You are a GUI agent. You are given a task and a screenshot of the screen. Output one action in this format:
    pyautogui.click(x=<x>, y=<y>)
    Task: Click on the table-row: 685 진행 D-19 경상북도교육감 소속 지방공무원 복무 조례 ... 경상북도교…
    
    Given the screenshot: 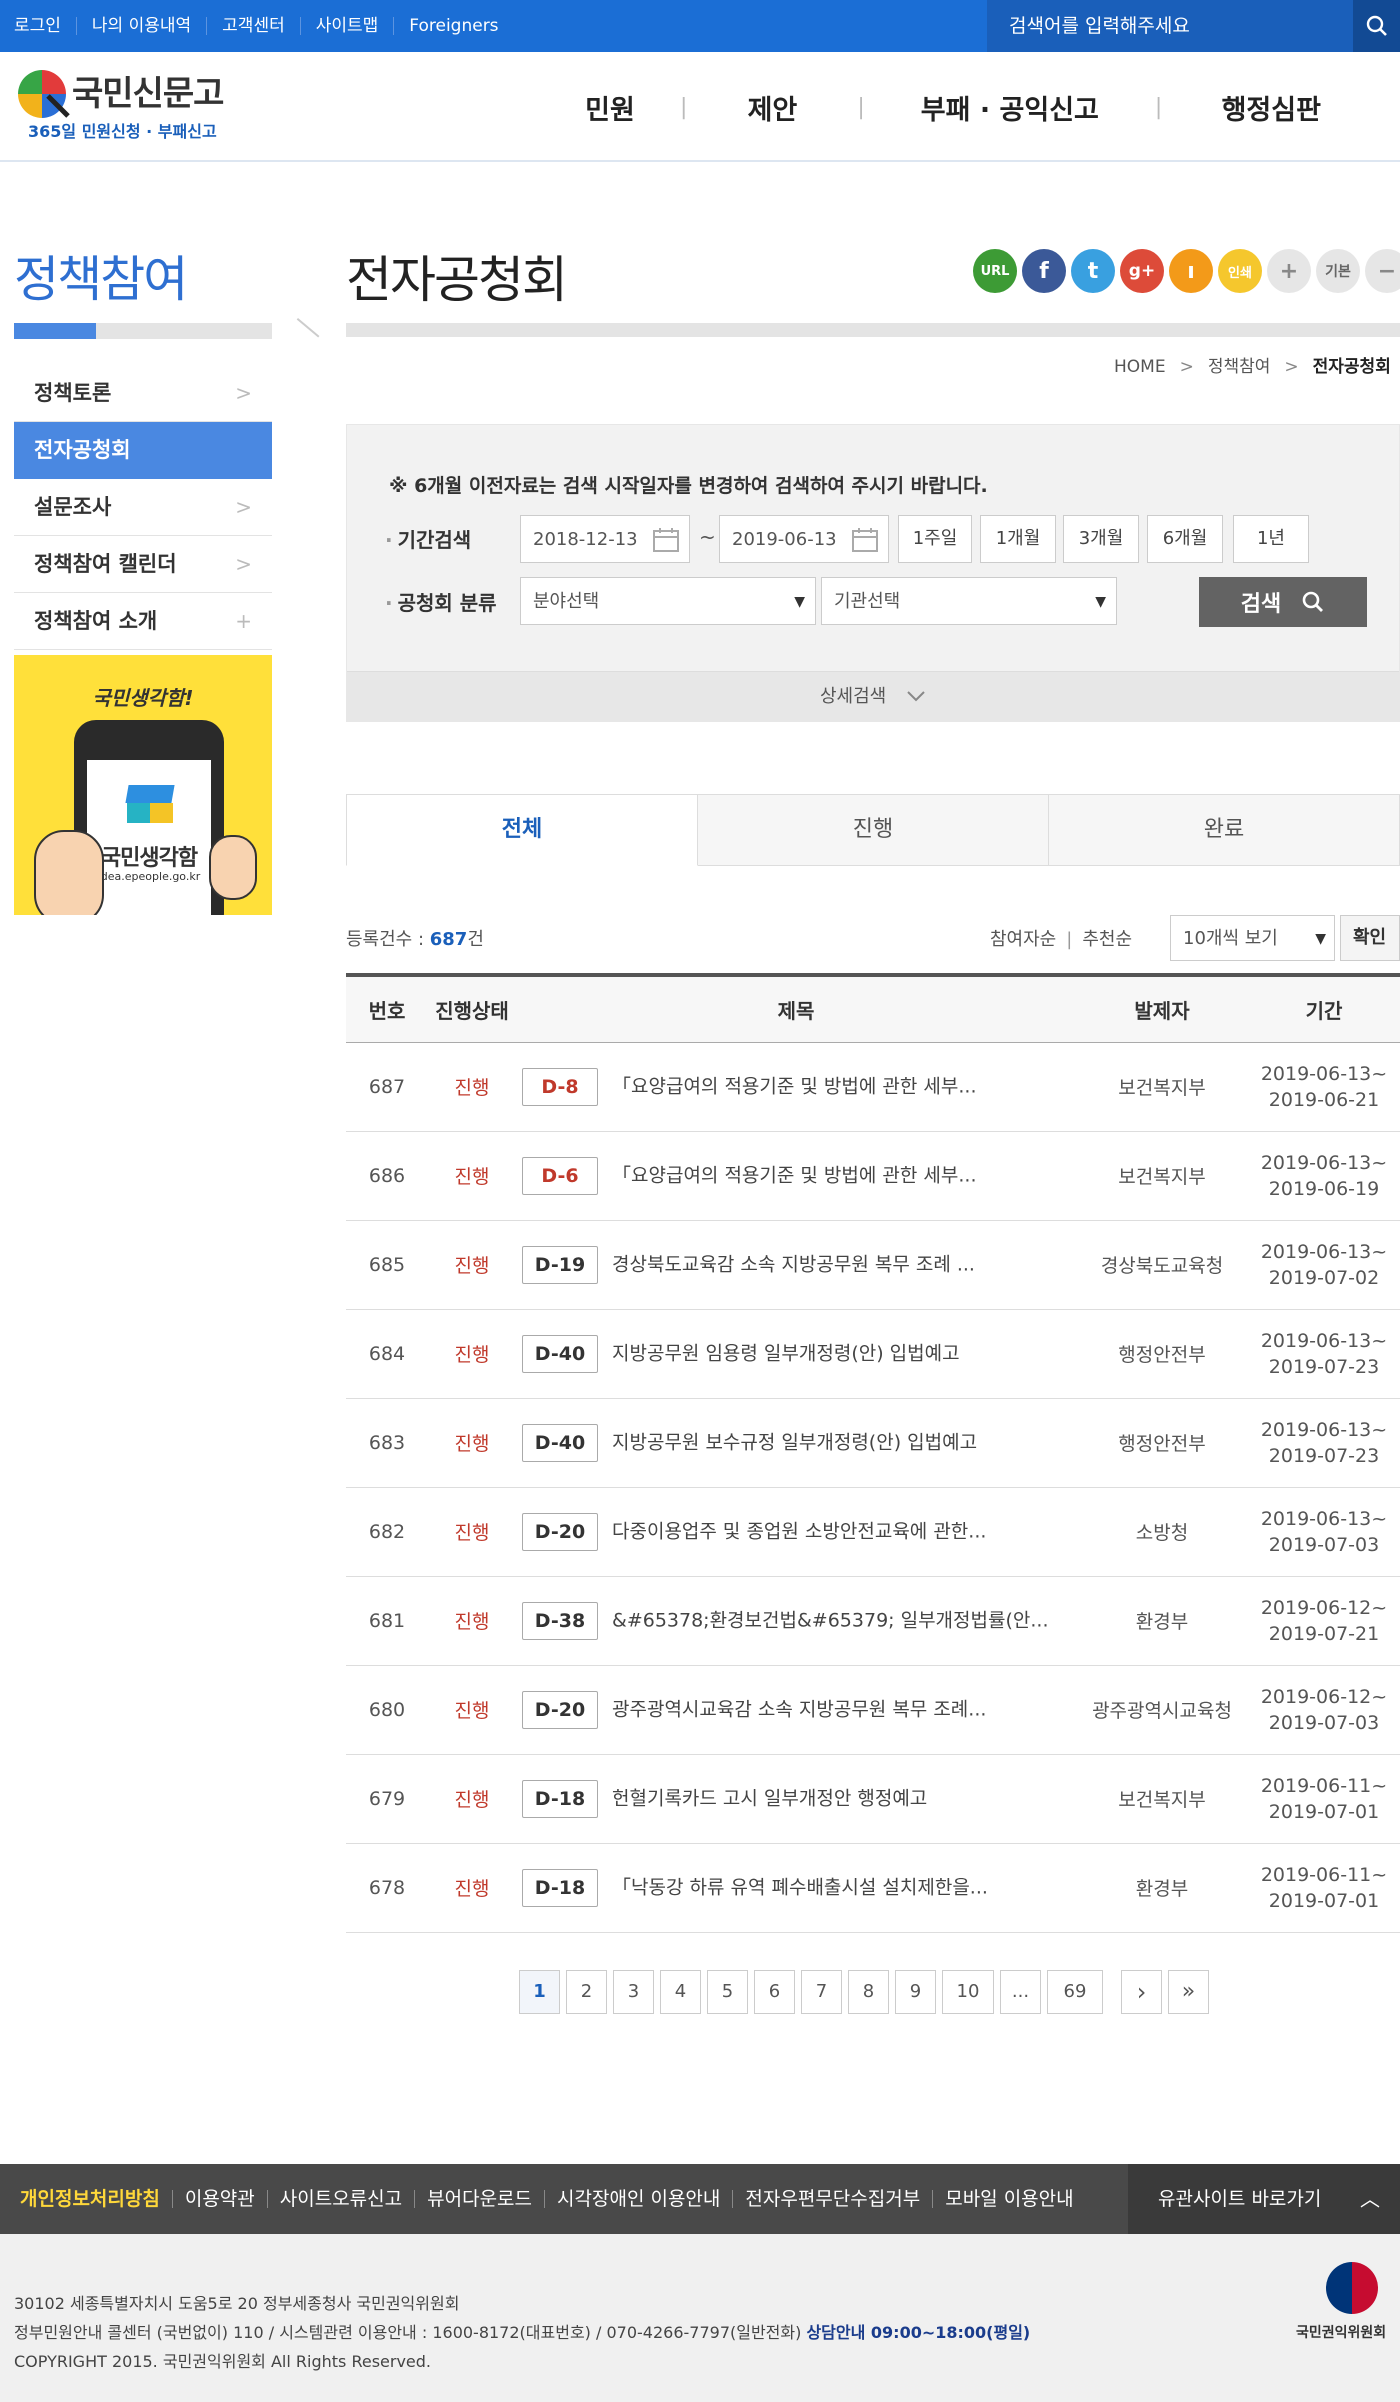 What is the action you would take?
    pyautogui.click(x=873, y=1265)
    